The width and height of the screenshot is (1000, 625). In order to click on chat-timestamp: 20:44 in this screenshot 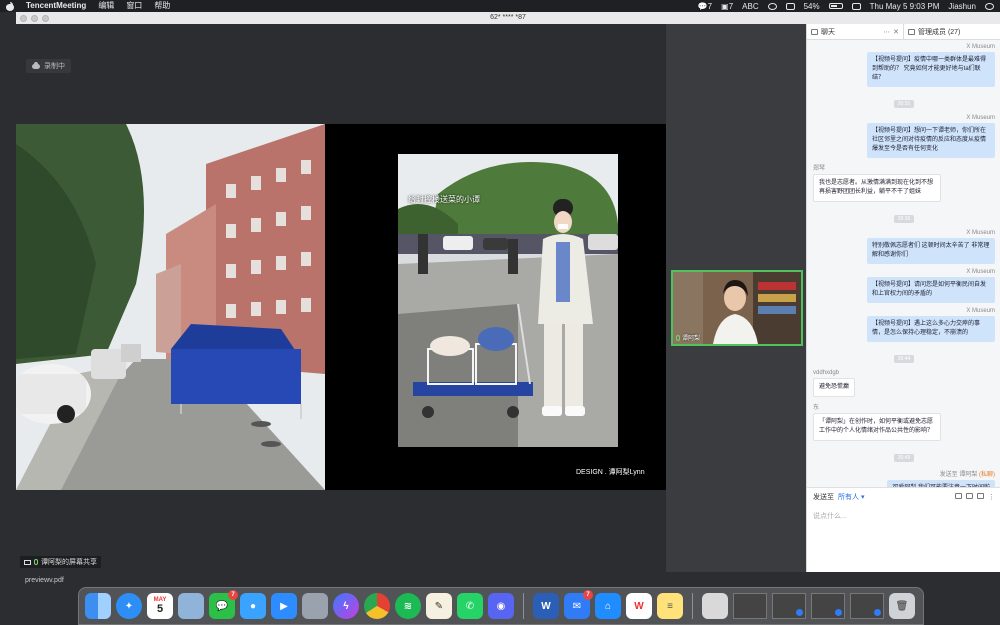, I will do `click(904, 356)`.